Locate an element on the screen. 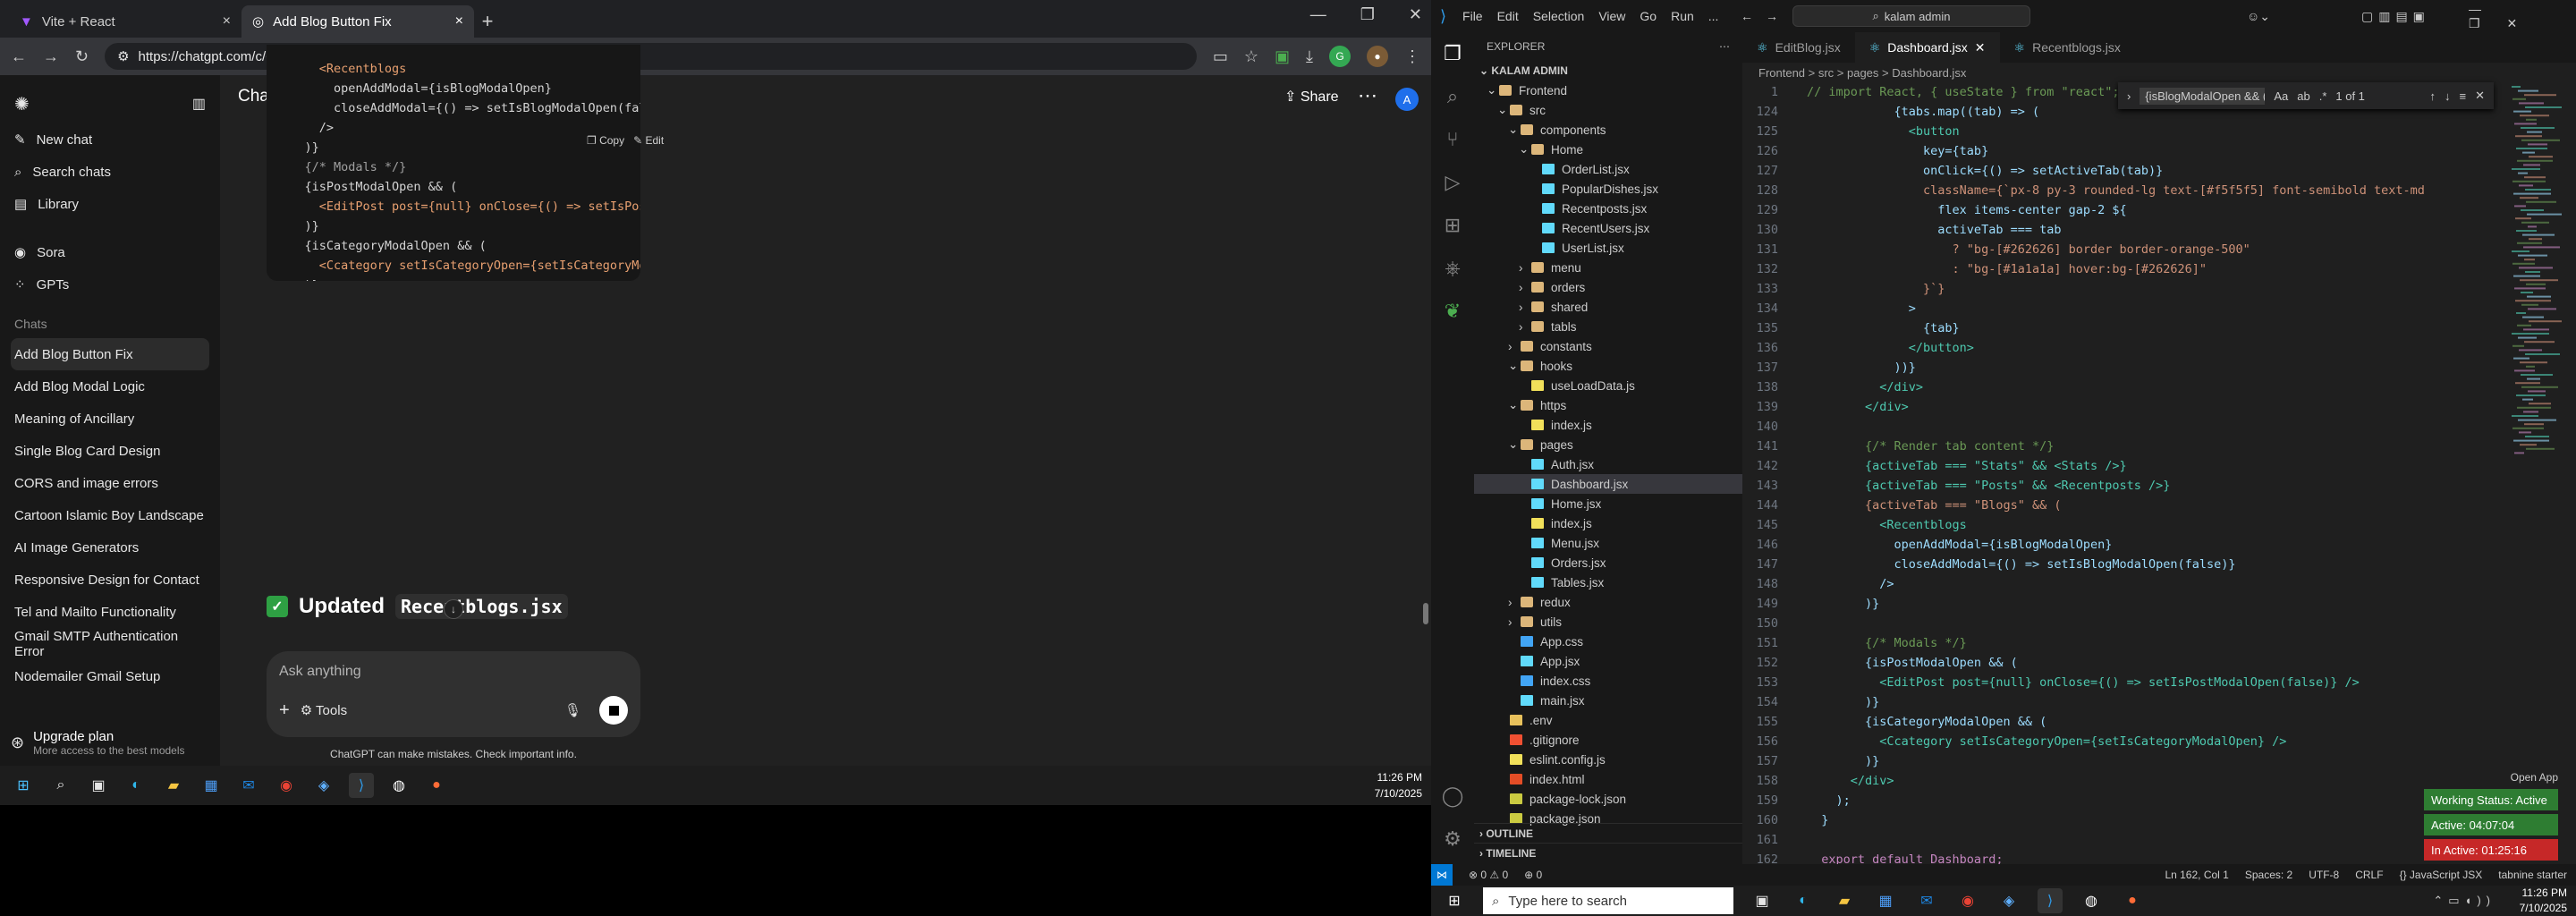 The width and height of the screenshot is (2576, 916). edit-button: ✎ Edit is located at coordinates (648, 140).